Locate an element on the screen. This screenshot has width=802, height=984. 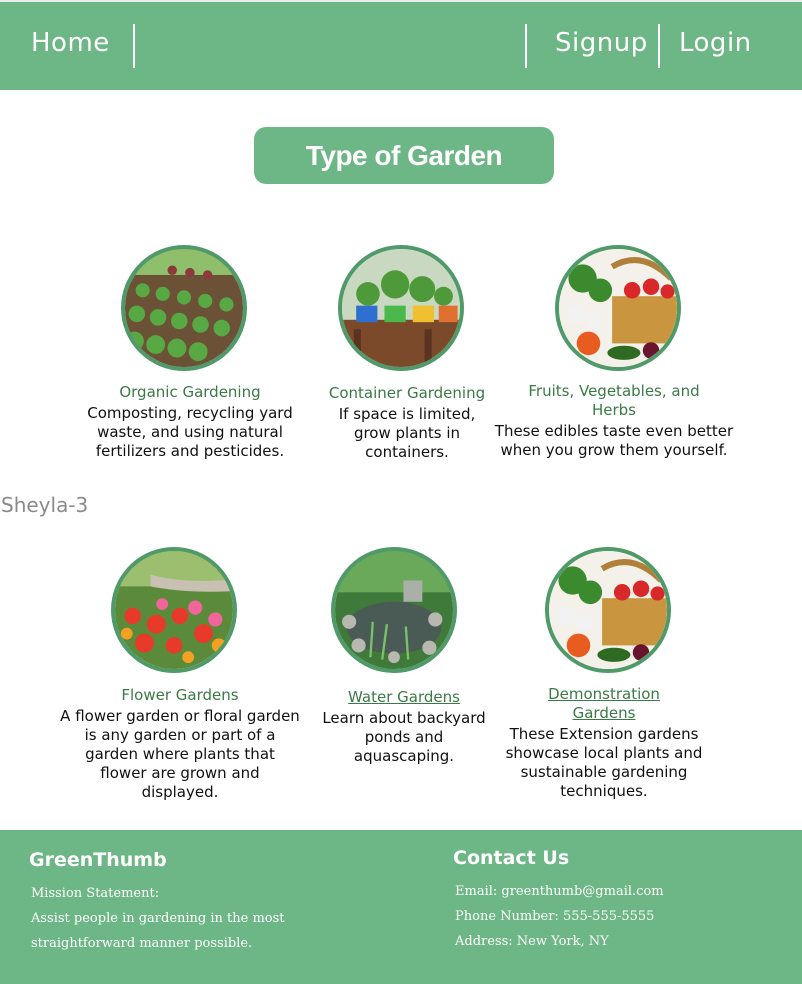
nav-signup-link: Signup is located at coordinates (601, 43).